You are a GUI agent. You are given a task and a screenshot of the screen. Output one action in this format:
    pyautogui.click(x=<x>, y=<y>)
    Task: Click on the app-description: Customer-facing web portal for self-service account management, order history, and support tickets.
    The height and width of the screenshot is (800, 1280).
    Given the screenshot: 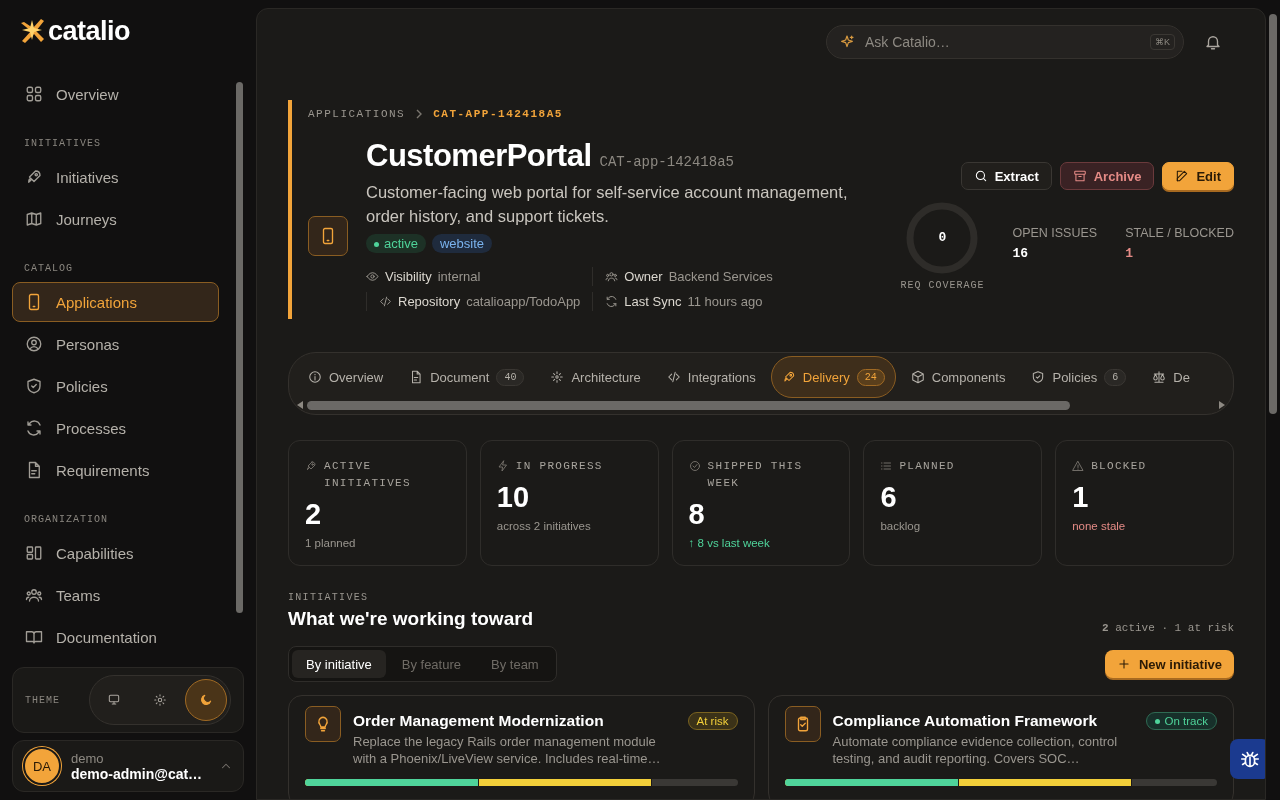 What is the action you would take?
    pyautogui.click(x=607, y=204)
    